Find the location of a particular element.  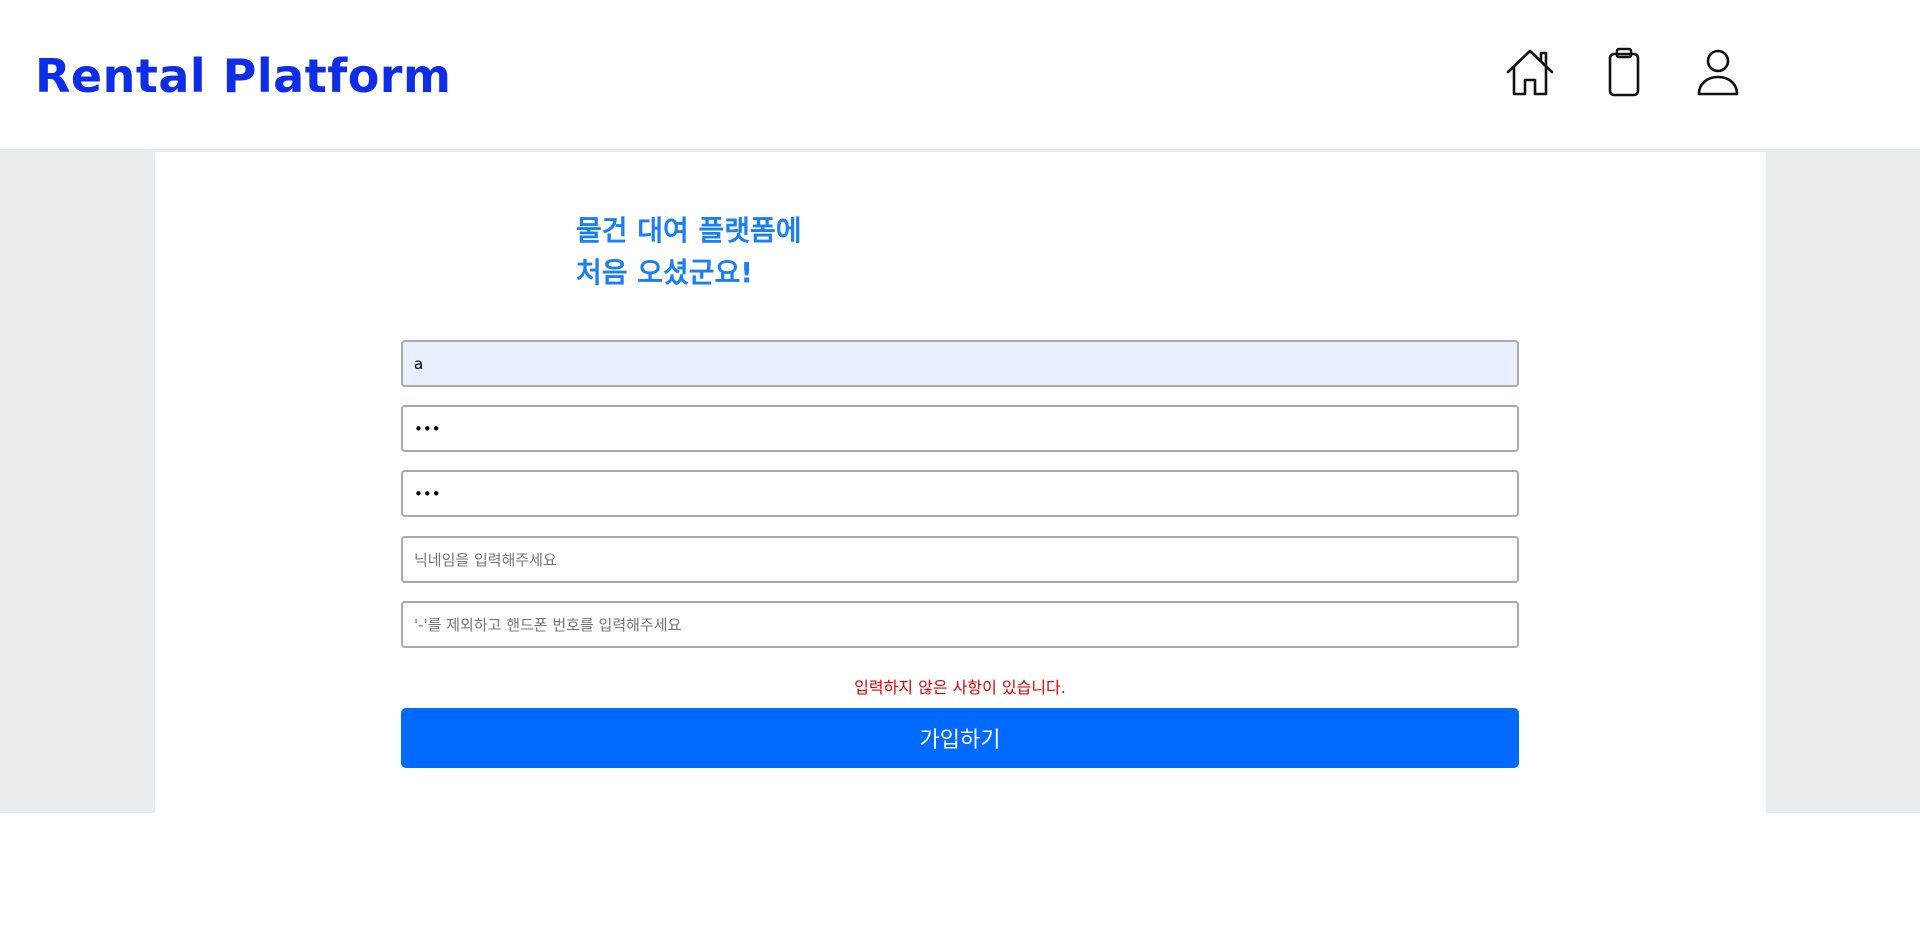

signup-title-line2: 처음 오셨군요! is located at coordinates (665, 272).